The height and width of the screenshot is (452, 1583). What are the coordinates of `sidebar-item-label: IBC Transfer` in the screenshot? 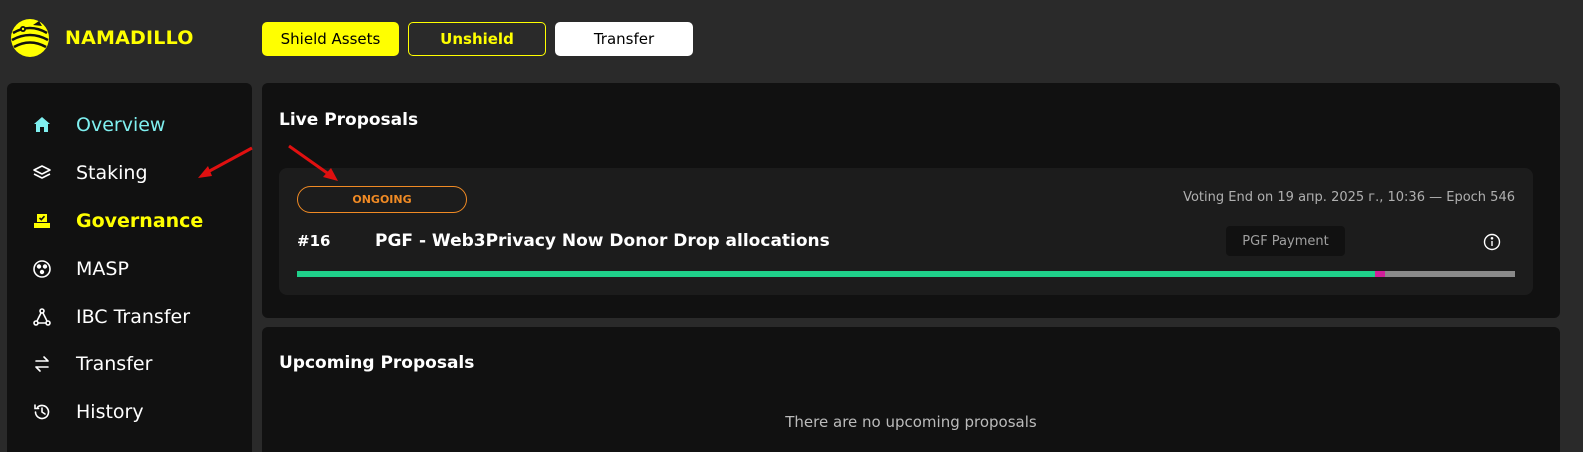 It's located at (133, 317).